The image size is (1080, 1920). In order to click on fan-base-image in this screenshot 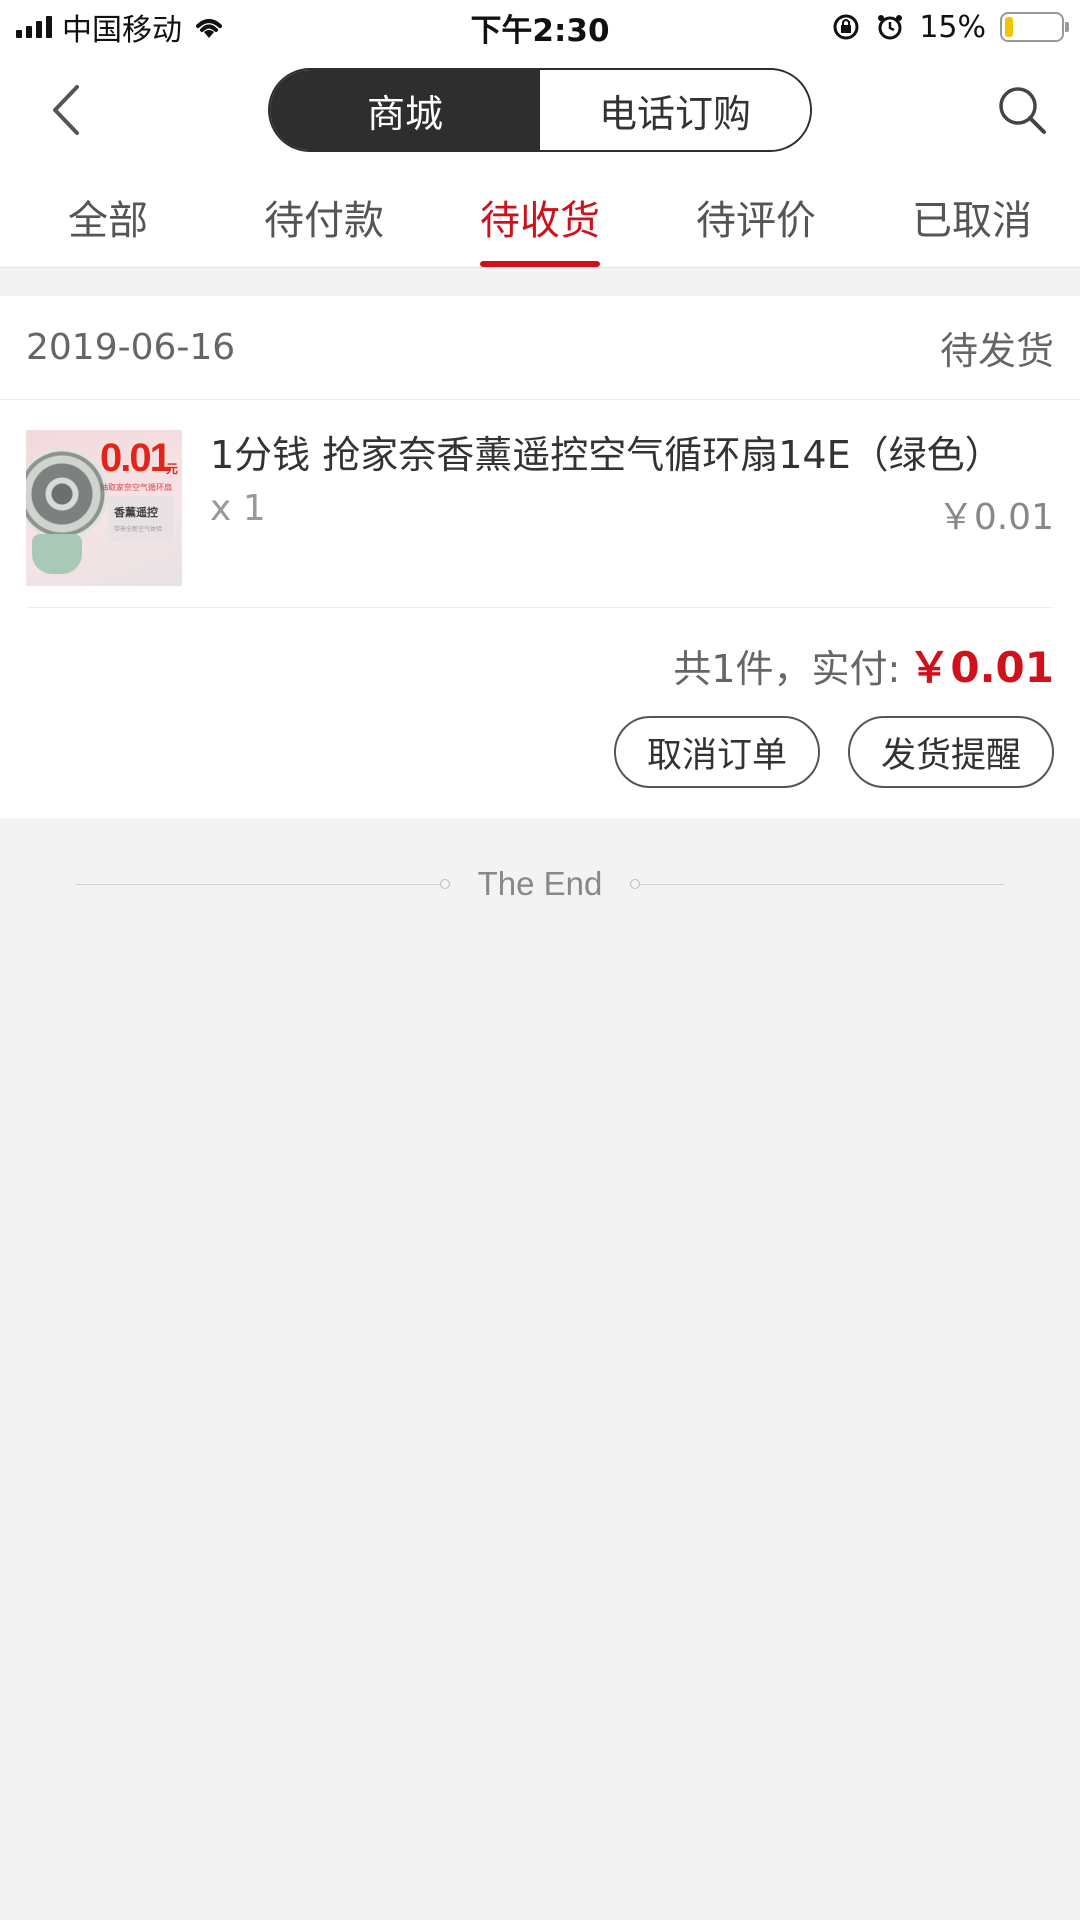, I will do `click(57, 554)`.